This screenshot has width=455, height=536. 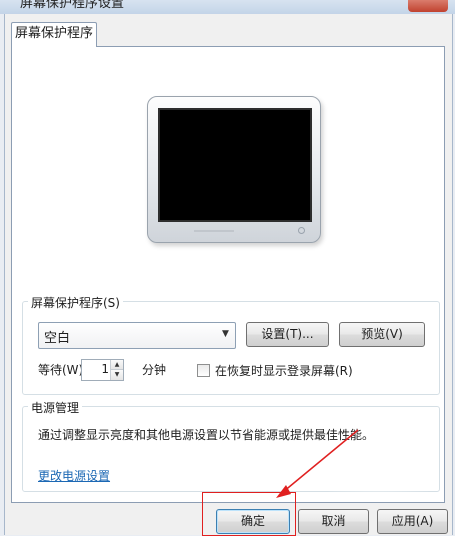 What do you see at coordinates (333, 521) in the screenshot?
I see `cancel-button: 取消` at bounding box center [333, 521].